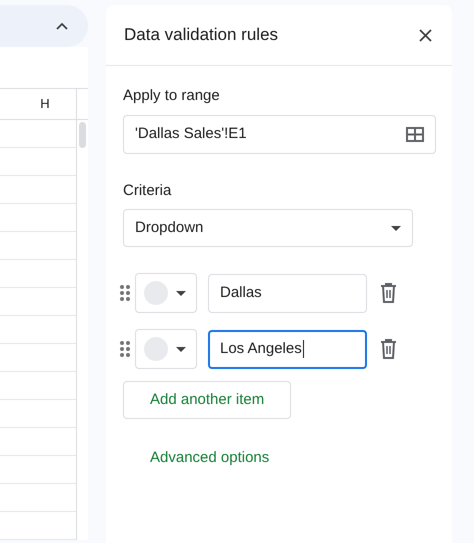 This screenshot has height=543, width=474. I want to click on field-label: Criteria, so click(147, 190).